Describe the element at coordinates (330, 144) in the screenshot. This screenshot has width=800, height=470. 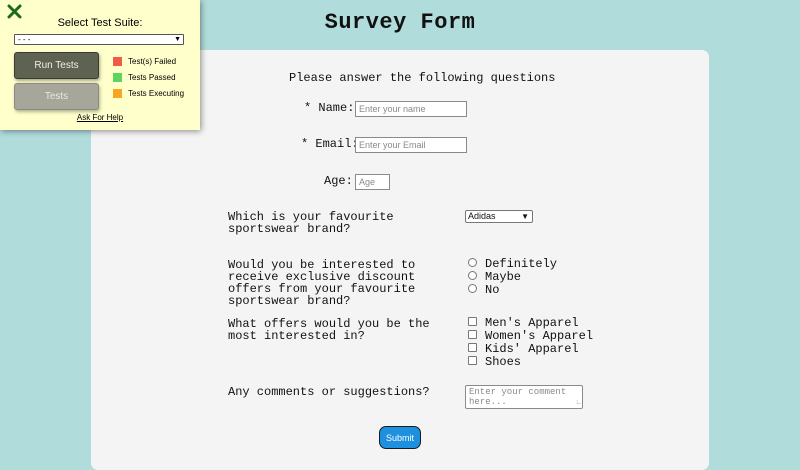
I see `email-label: * Email:` at that location.